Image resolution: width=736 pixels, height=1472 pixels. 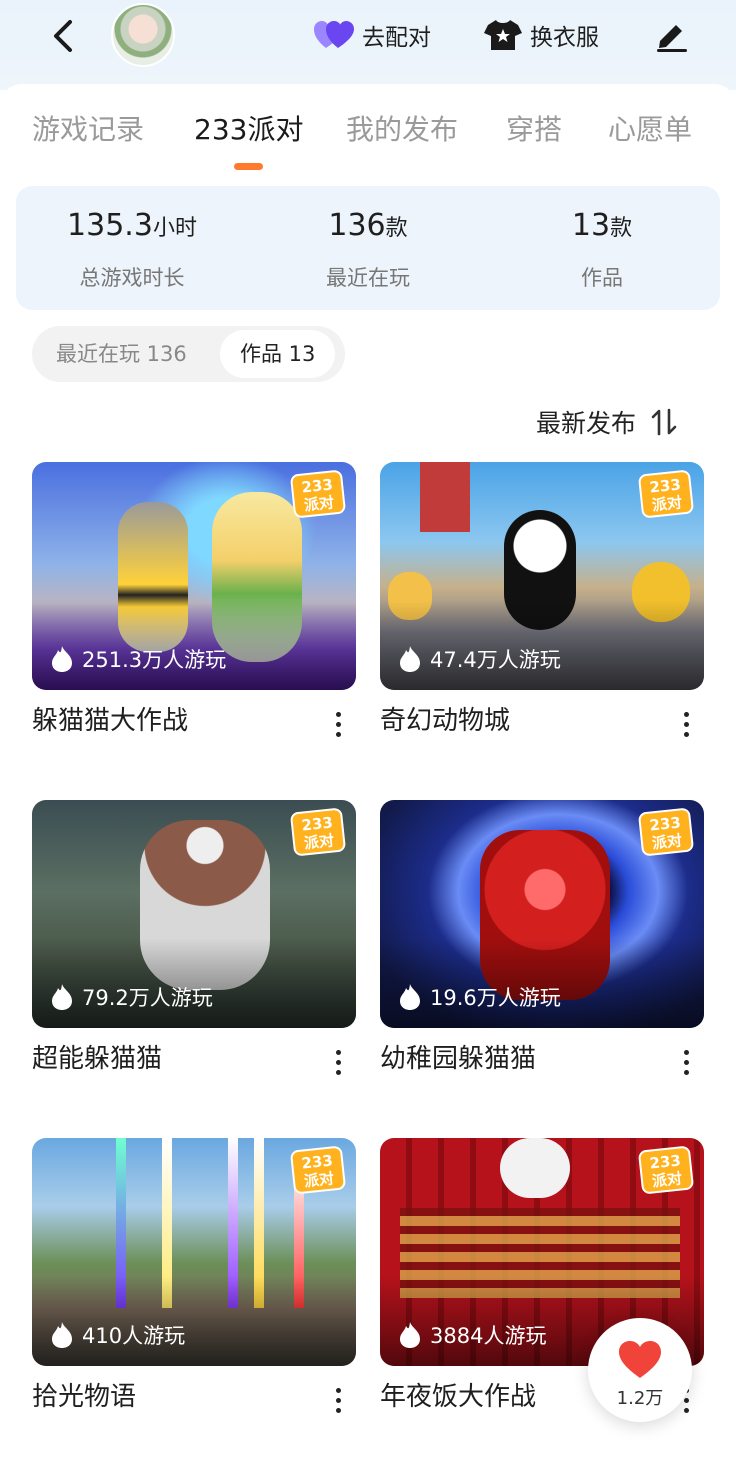 I want to click on filter-segment: 最近在玩 136 作品 13, so click(x=188, y=354).